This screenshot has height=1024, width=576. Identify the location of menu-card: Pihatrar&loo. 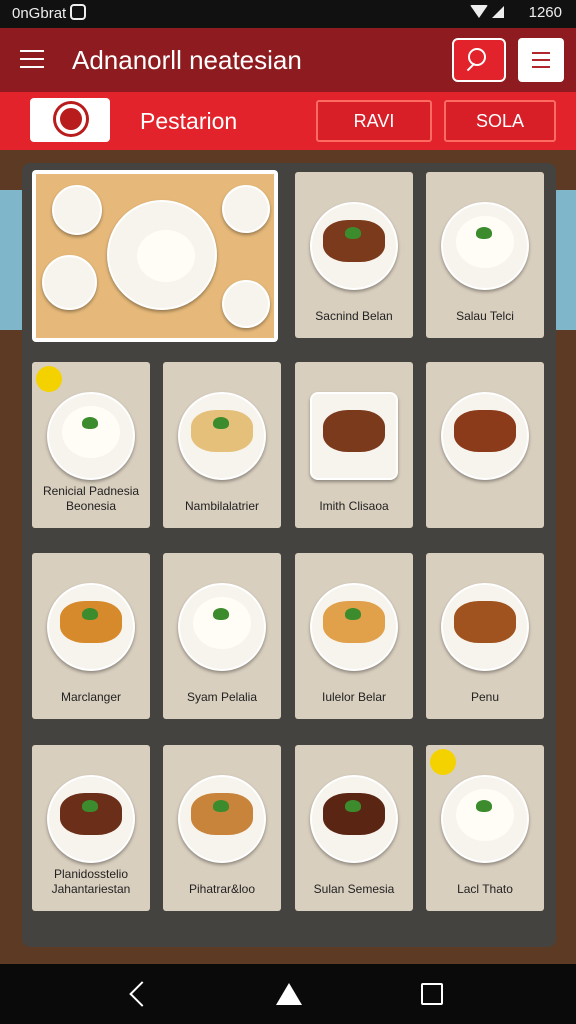
(222, 828).